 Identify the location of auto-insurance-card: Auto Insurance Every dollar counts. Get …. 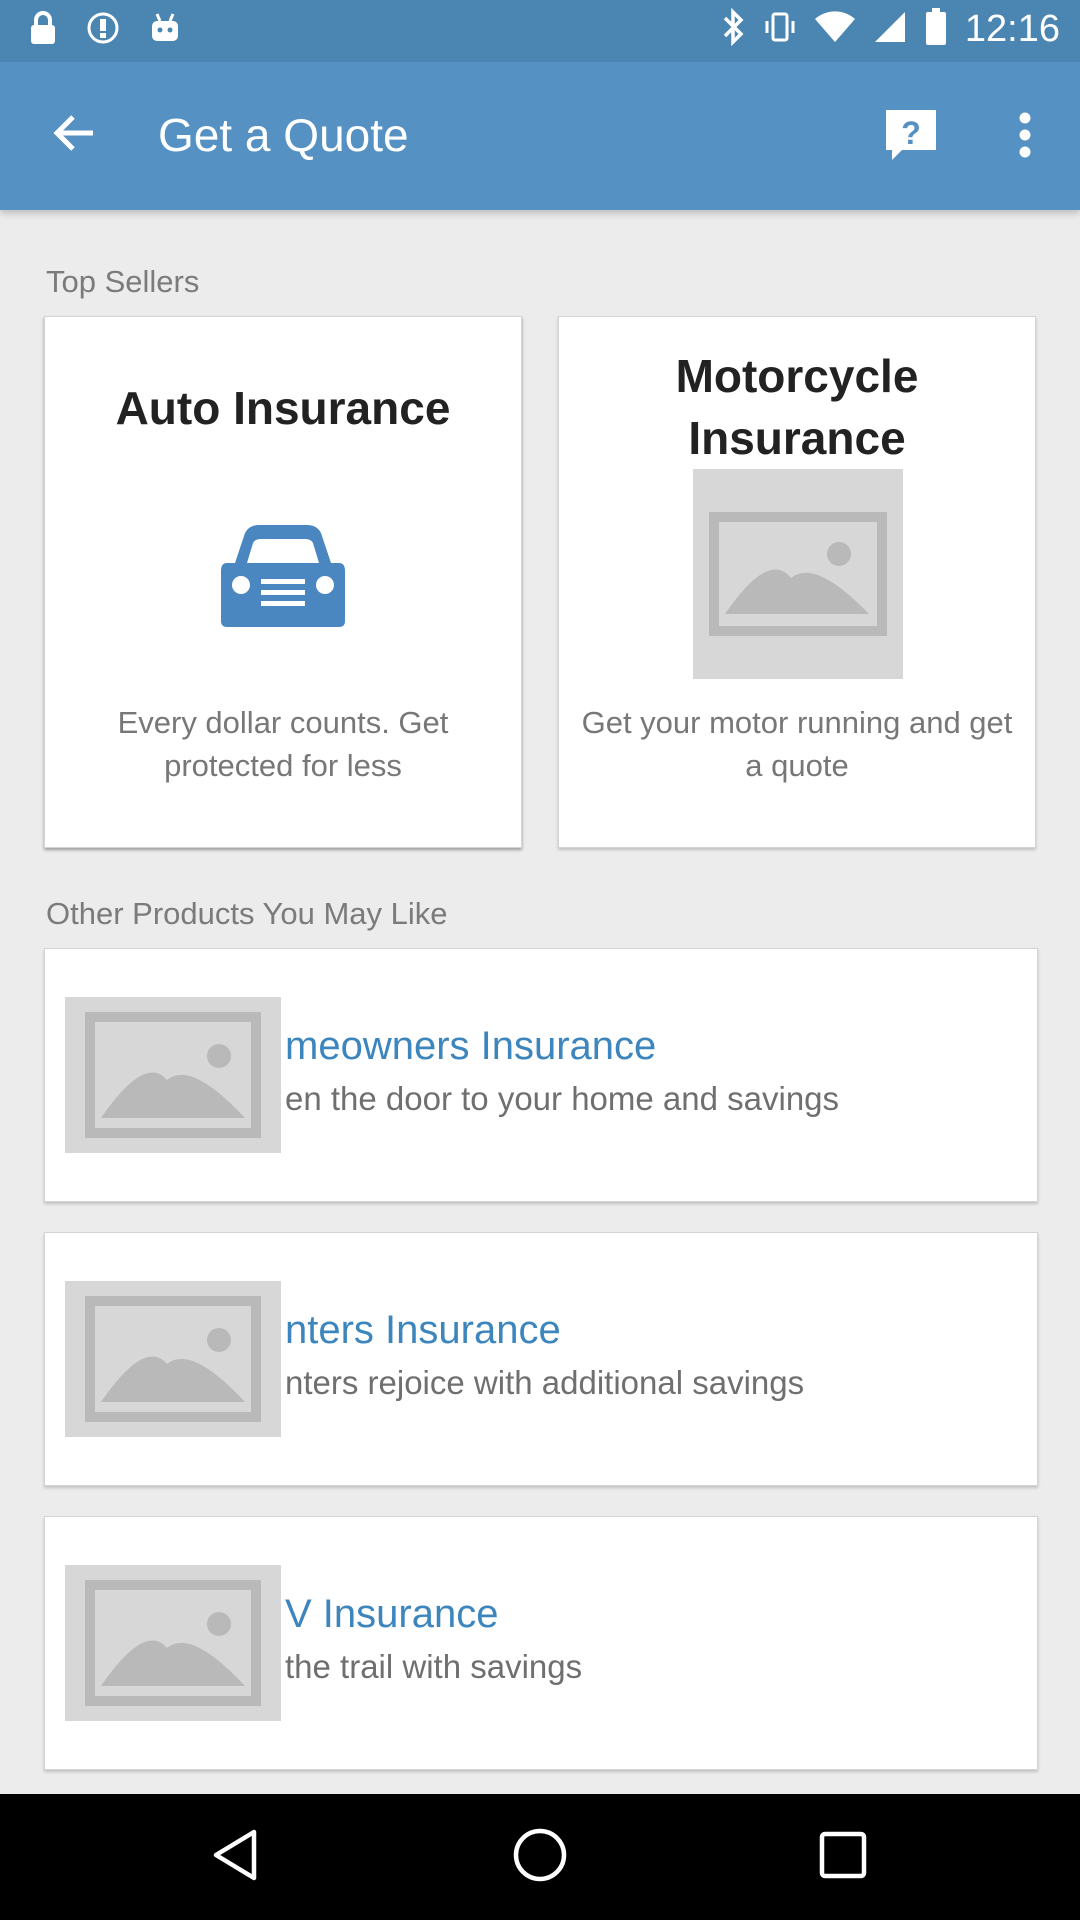
(283, 582).